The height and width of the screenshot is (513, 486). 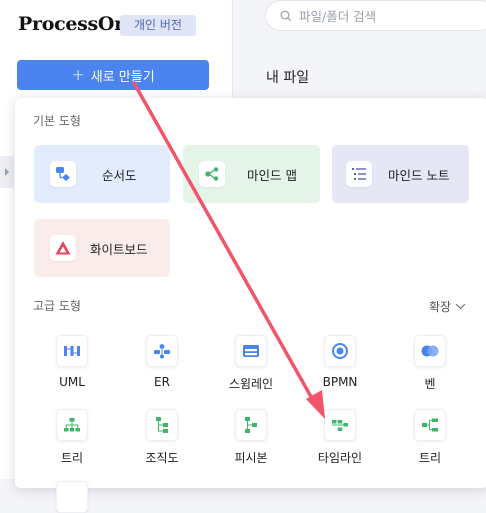 I want to click on fishbone-icon, so click(x=251, y=425).